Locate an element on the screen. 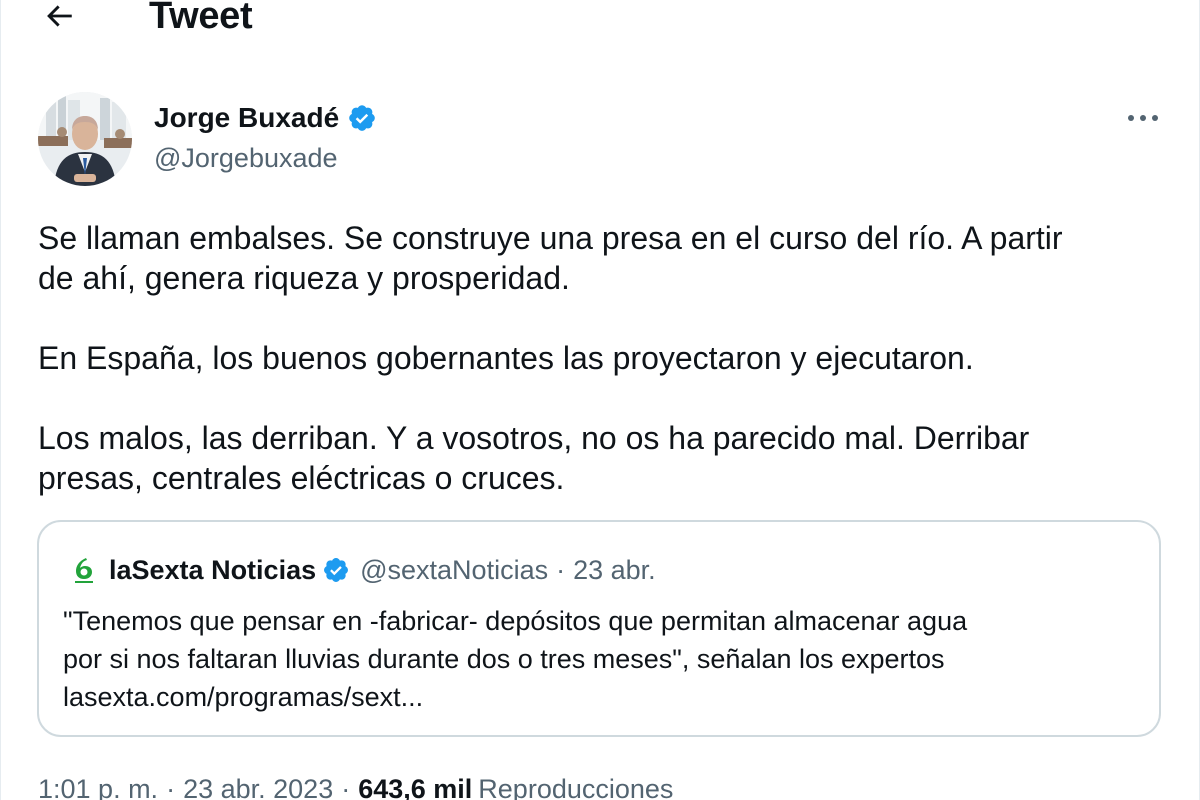 Image resolution: width=1200 pixels, height=800 pixels. page-title: Tweet is located at coordinates (201, 18).